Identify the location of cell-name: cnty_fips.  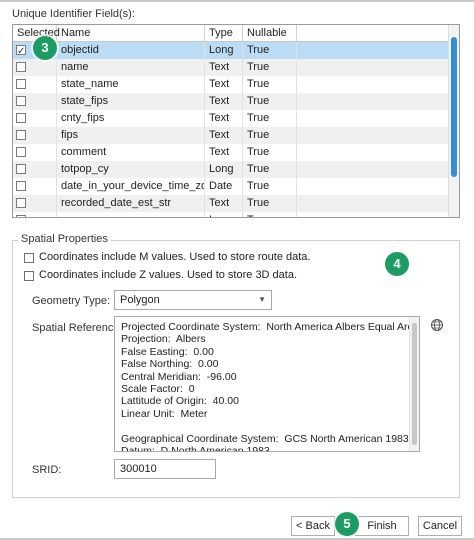
(131, 118).